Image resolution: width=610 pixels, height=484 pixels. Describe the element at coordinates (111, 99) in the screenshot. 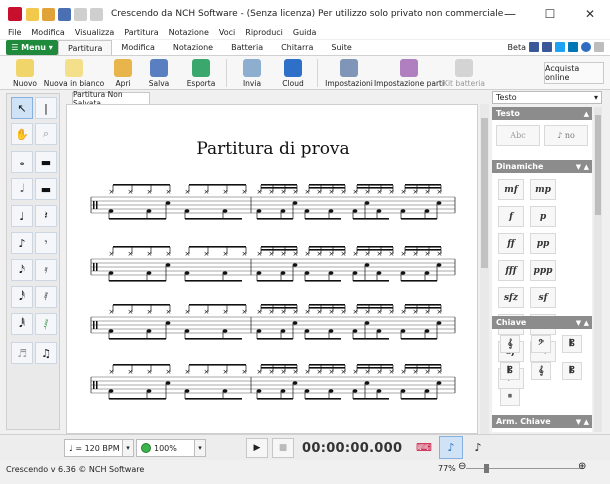

I see `document-tab: Partitura Non Salvata` at that location.